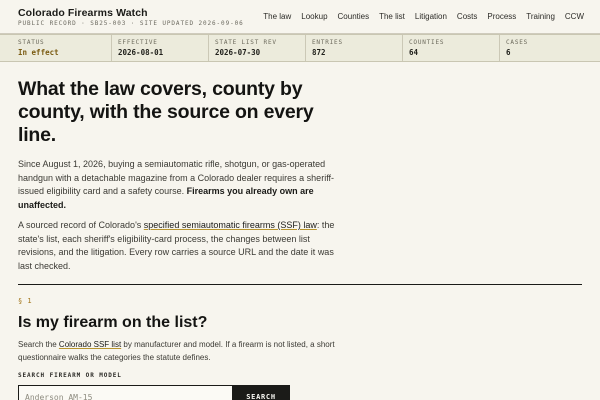 Image resolution: width=600 pixels, height=400 pixels. What do you see at coordinates (392, 16) in the screenshot?
I see `nav-the-list: The list` at bounding box center [392, 16].